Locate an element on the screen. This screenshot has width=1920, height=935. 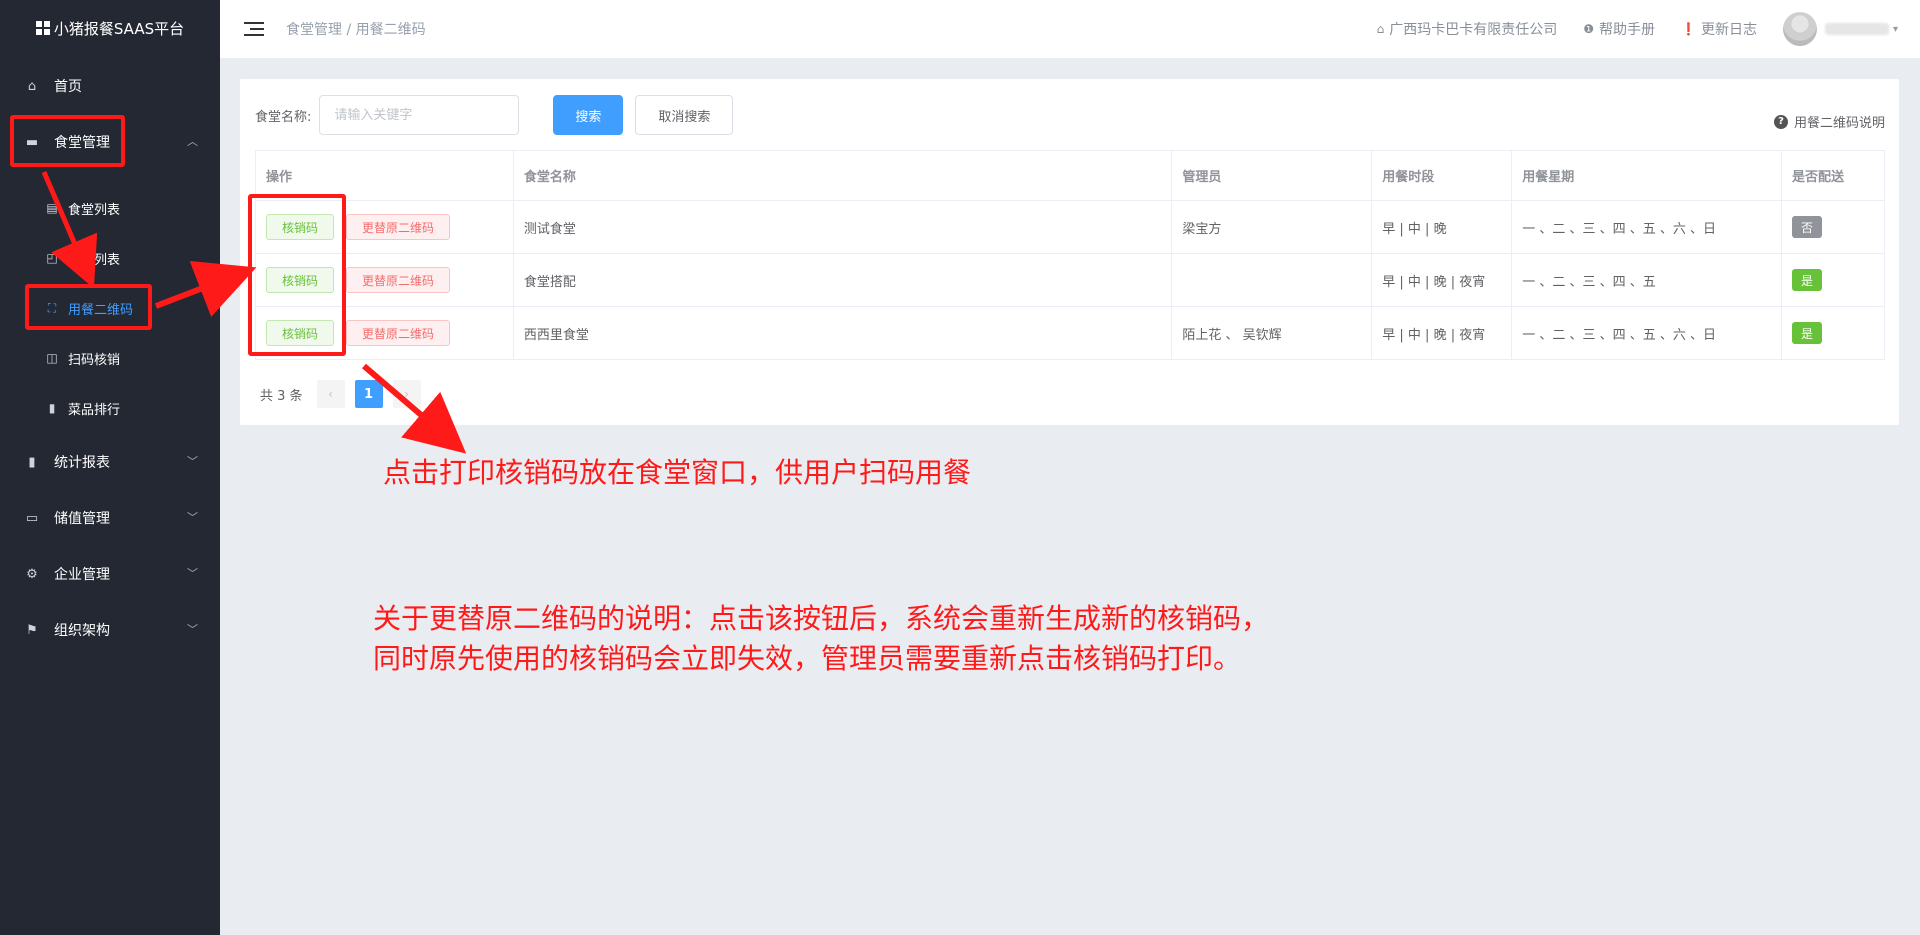
arrow-to-verify-buttons is located at coordinates (205, 288).